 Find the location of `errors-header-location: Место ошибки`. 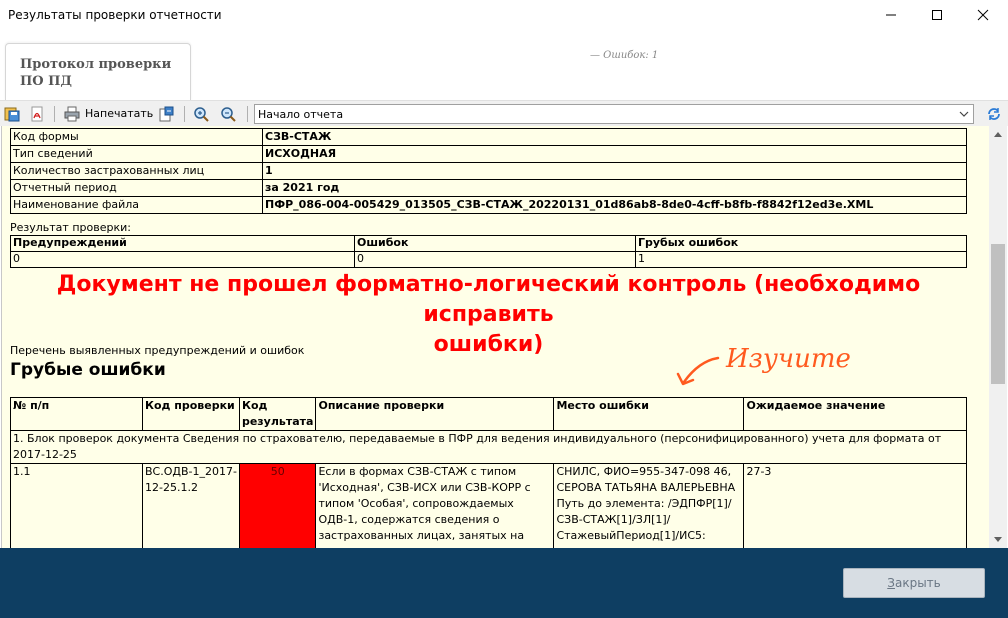

errors-header-location: Место ошибки is located at coordinates (649, 414).